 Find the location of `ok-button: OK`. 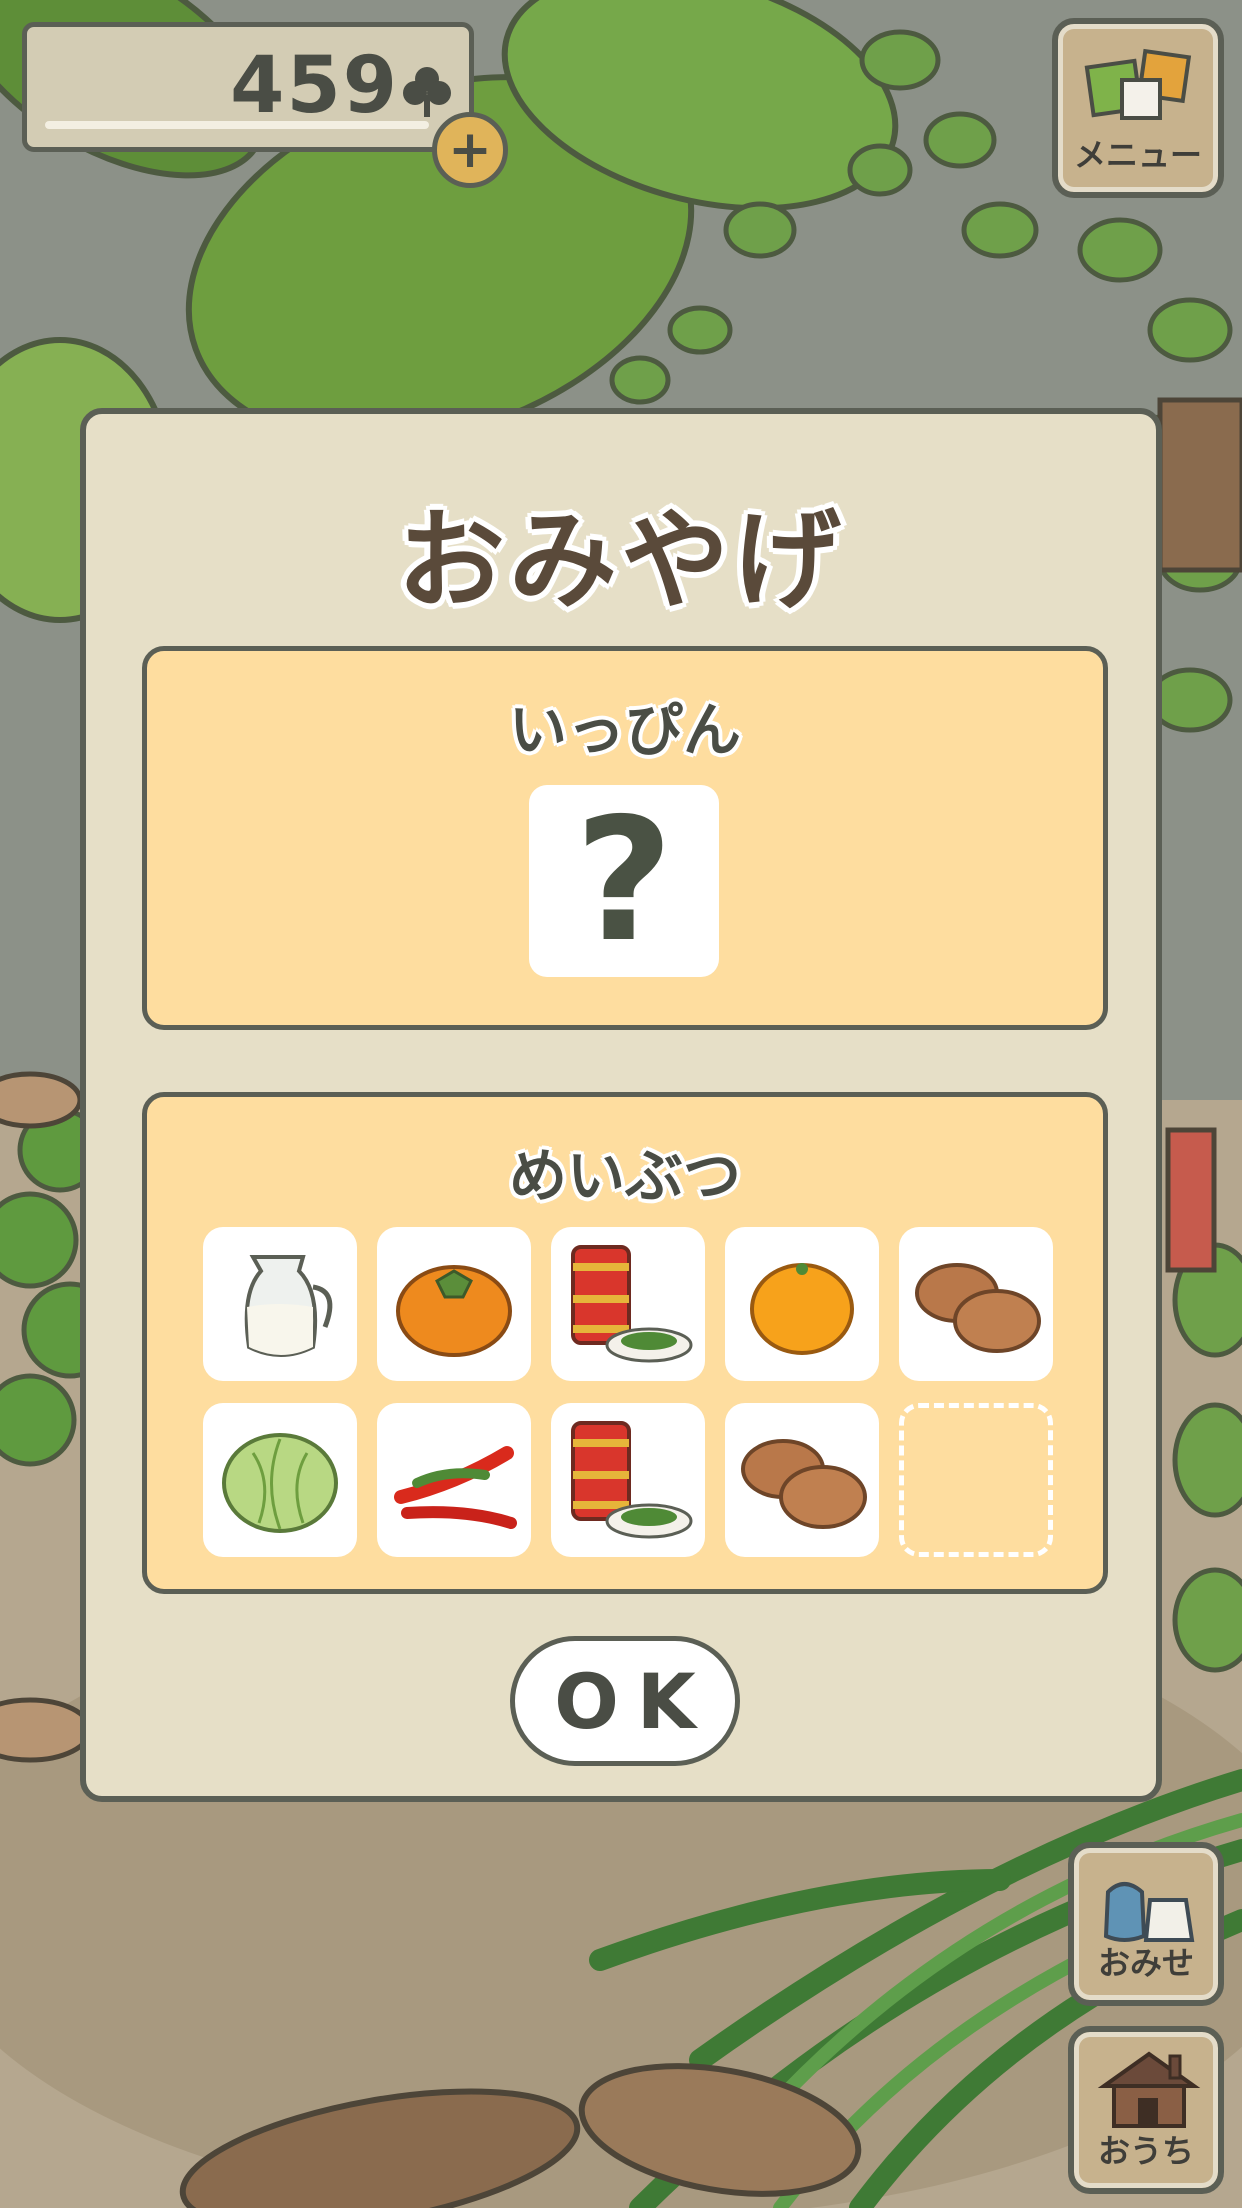

ok-button: OK is located at coordinates (625, 1701).